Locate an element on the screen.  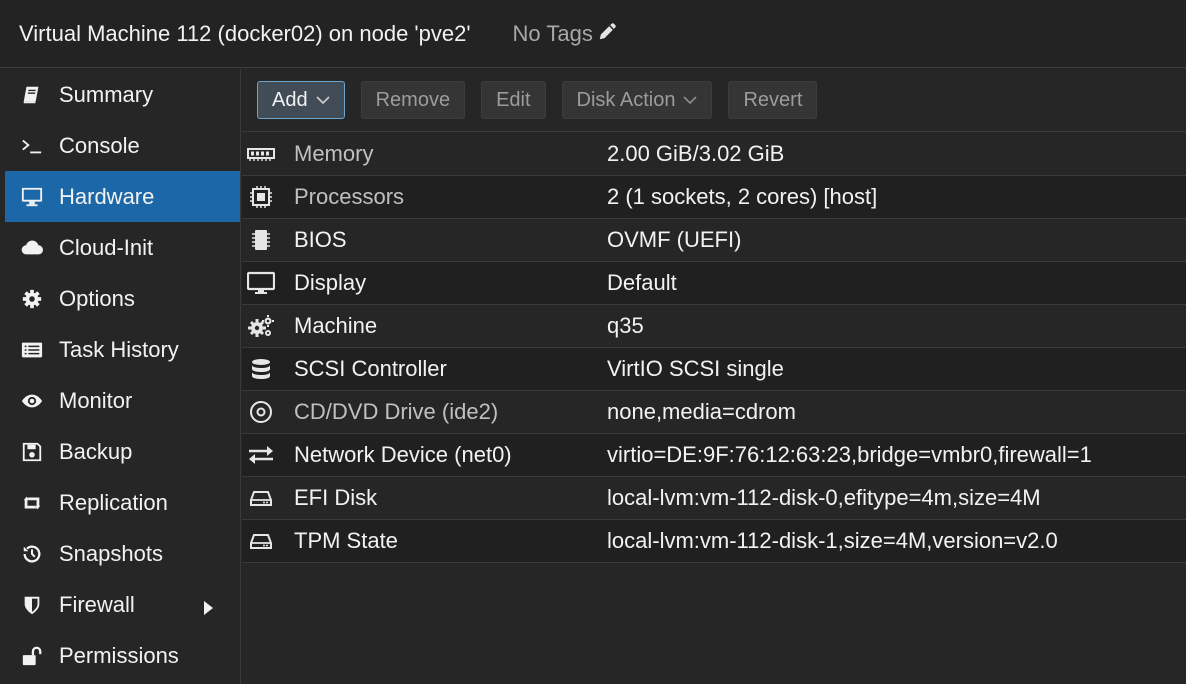
caret-right-icon is located at coordinates (208, 609).